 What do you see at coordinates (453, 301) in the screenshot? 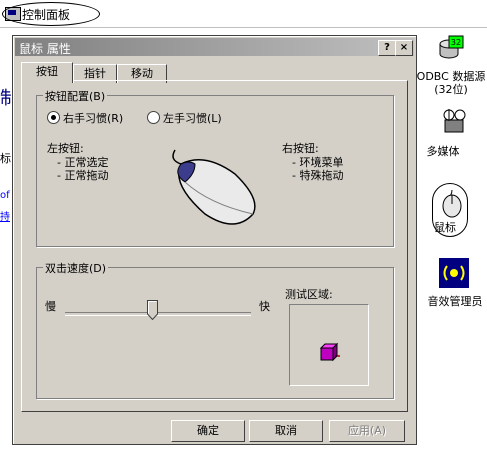
I see `sound-manager-label: 音效管理员` at bounding box center [453, 301].